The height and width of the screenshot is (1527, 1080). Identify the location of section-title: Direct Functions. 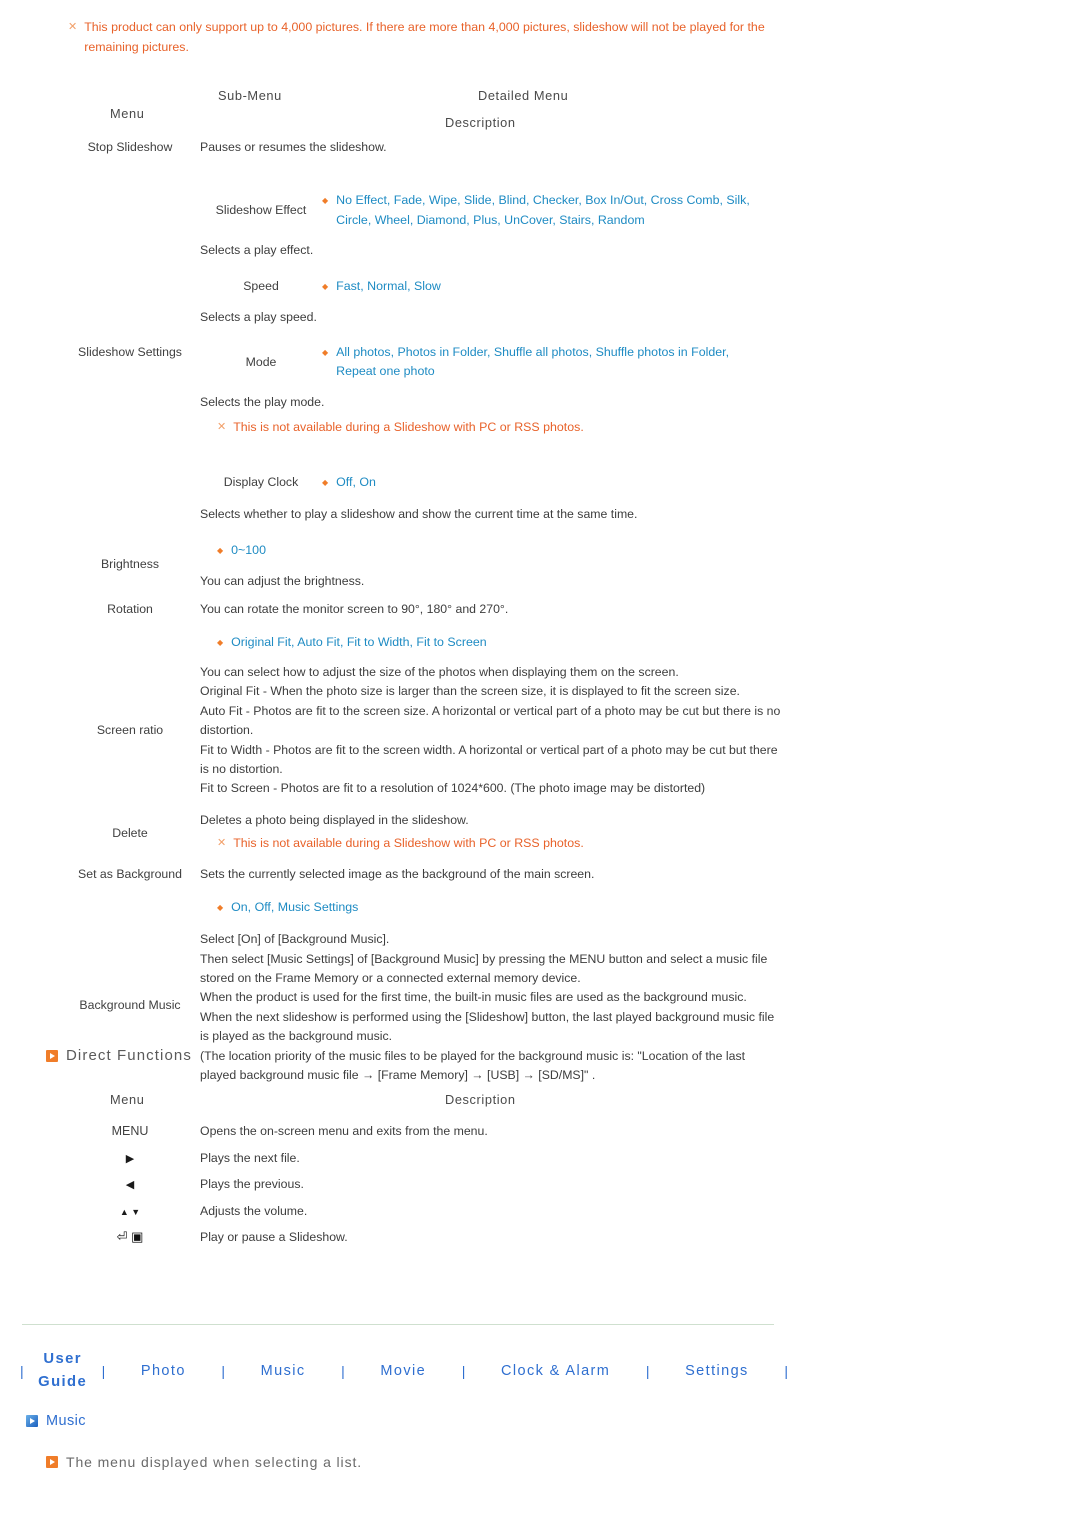
(129, 1055).